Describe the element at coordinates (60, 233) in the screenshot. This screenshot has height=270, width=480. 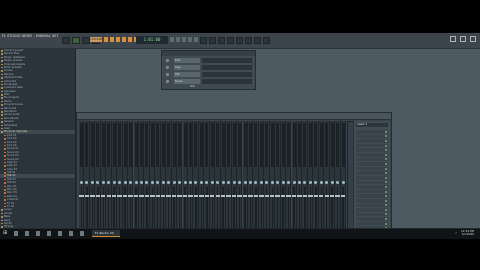
I see `store-icon` at that location.